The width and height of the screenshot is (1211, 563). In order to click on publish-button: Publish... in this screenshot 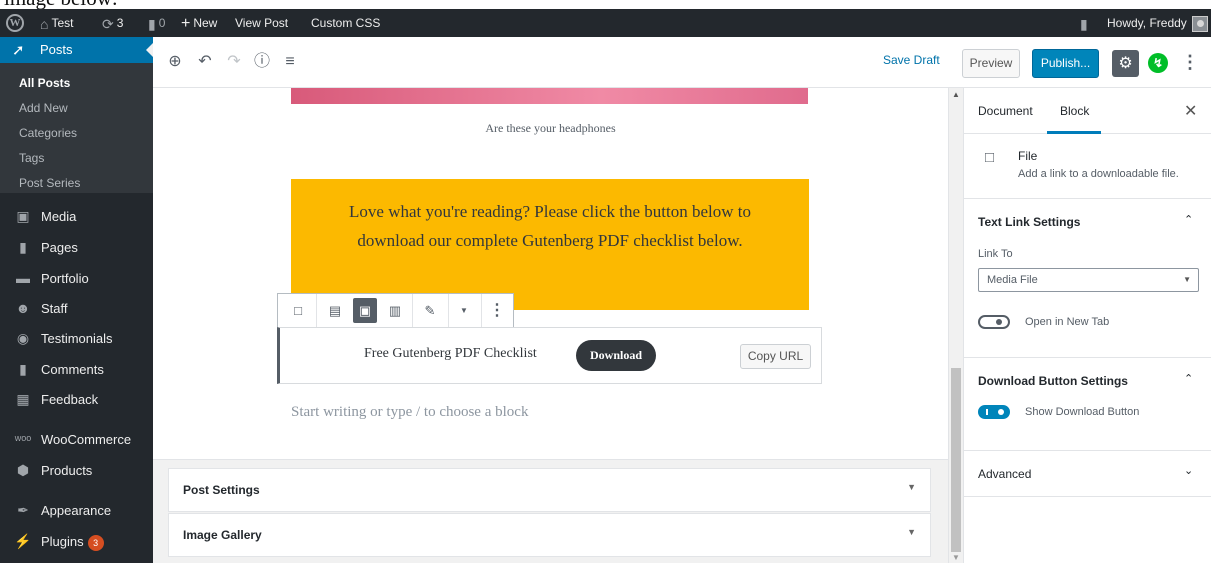, I will do `click(1065, 63)`.